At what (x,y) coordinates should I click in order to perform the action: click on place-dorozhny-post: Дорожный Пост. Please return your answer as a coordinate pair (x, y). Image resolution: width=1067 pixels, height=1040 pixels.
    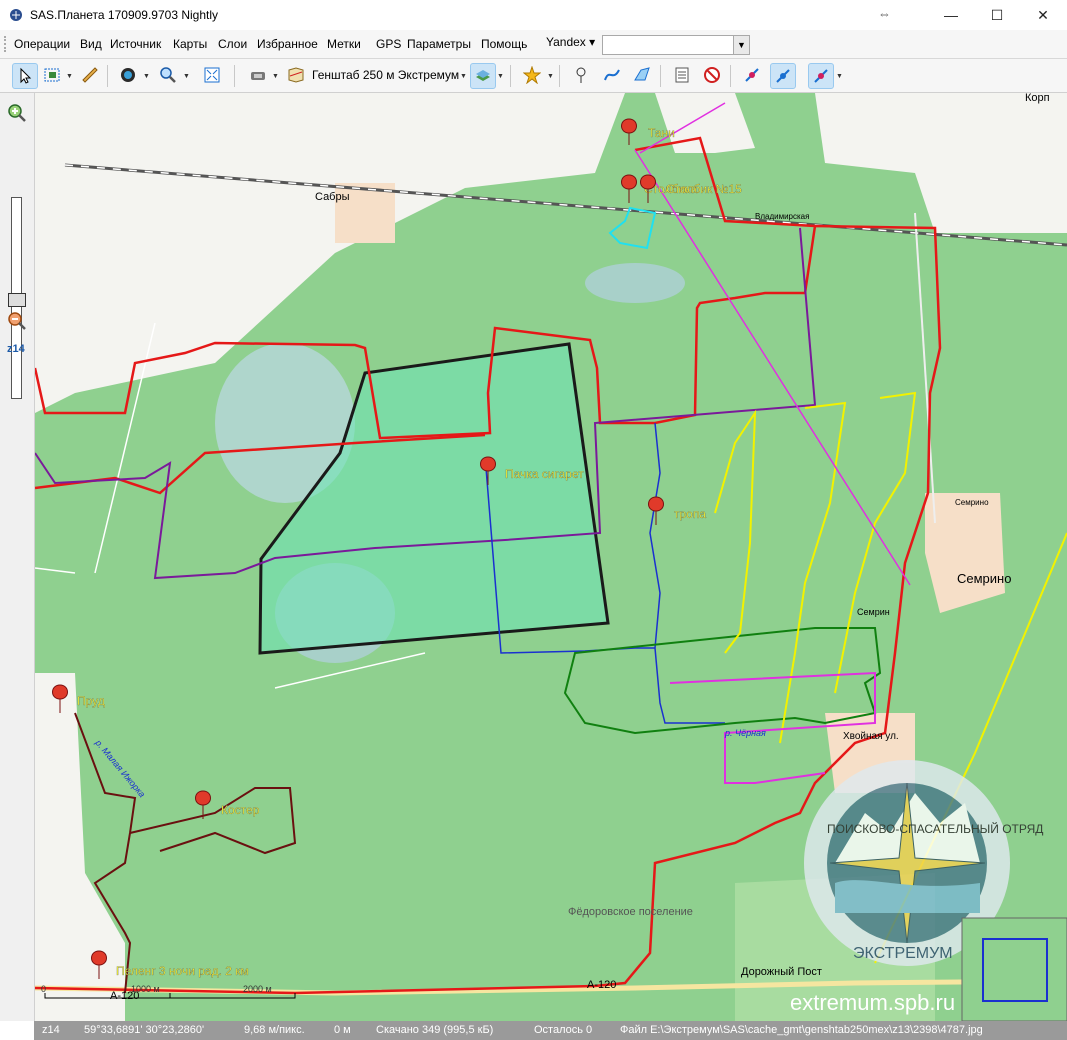
    Looking at the image, I should click on (781, 972).